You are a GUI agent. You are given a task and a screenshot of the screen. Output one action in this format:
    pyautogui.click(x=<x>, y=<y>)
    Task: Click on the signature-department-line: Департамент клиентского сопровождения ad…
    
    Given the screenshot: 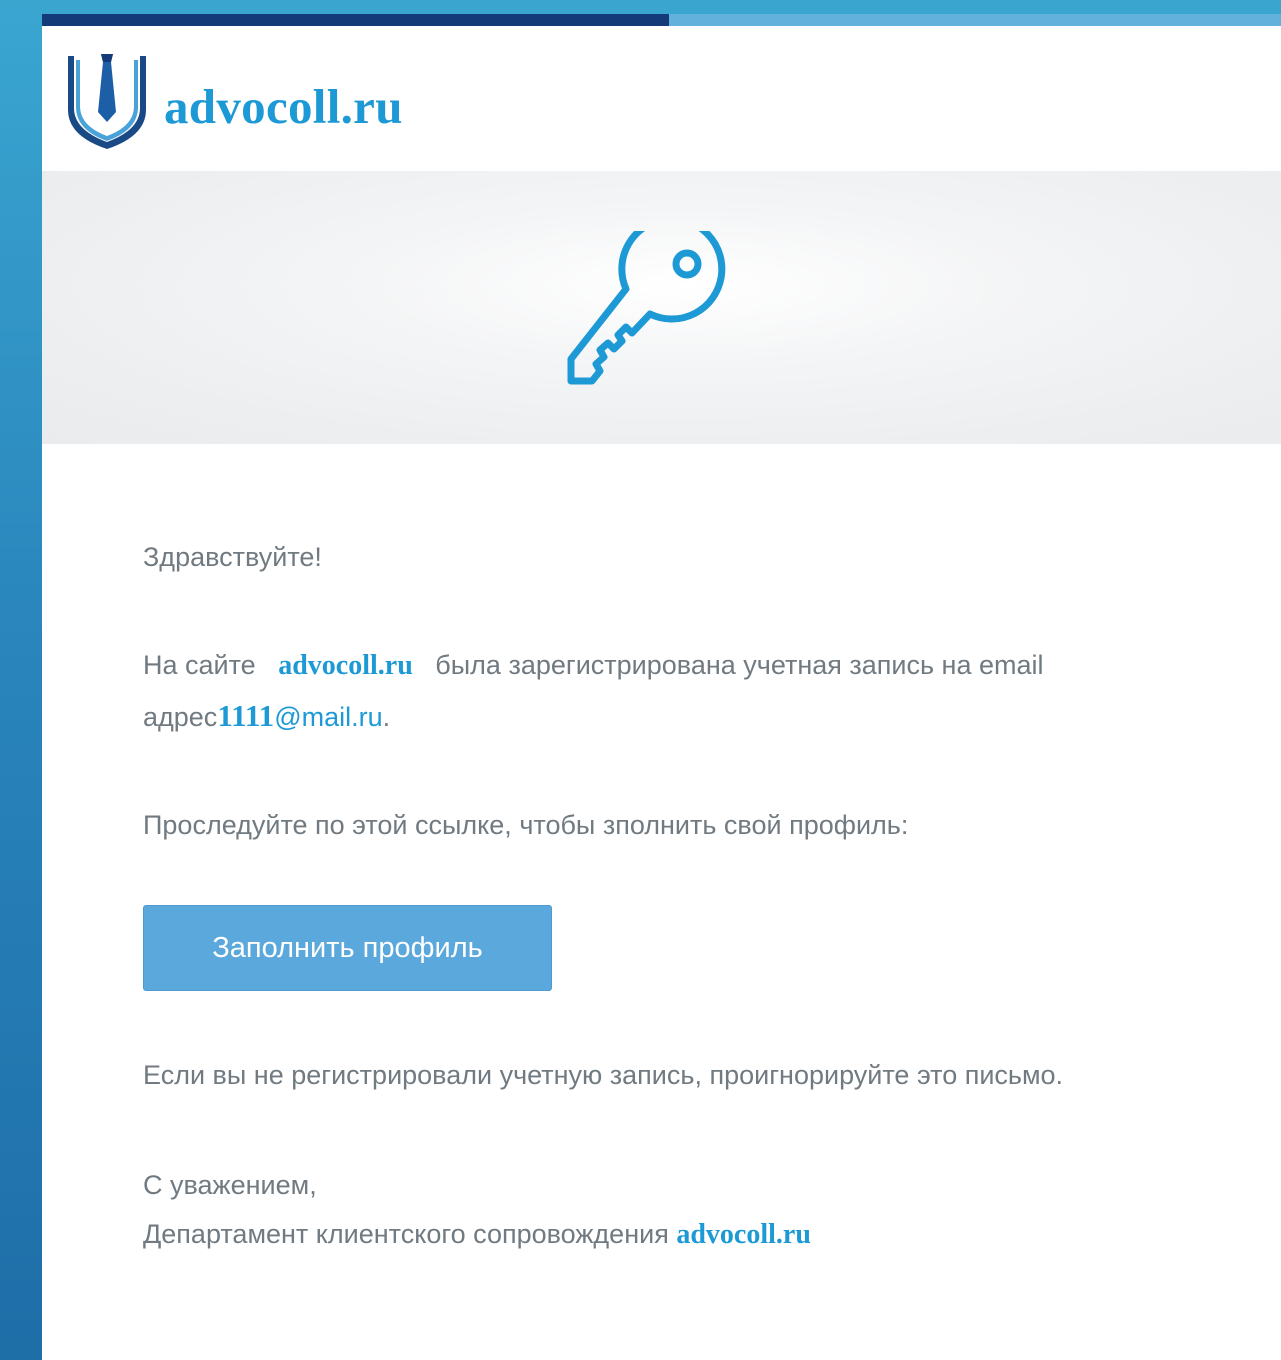 What is the action you would take?
    pyautogui.click(x=477, y=1235)
    